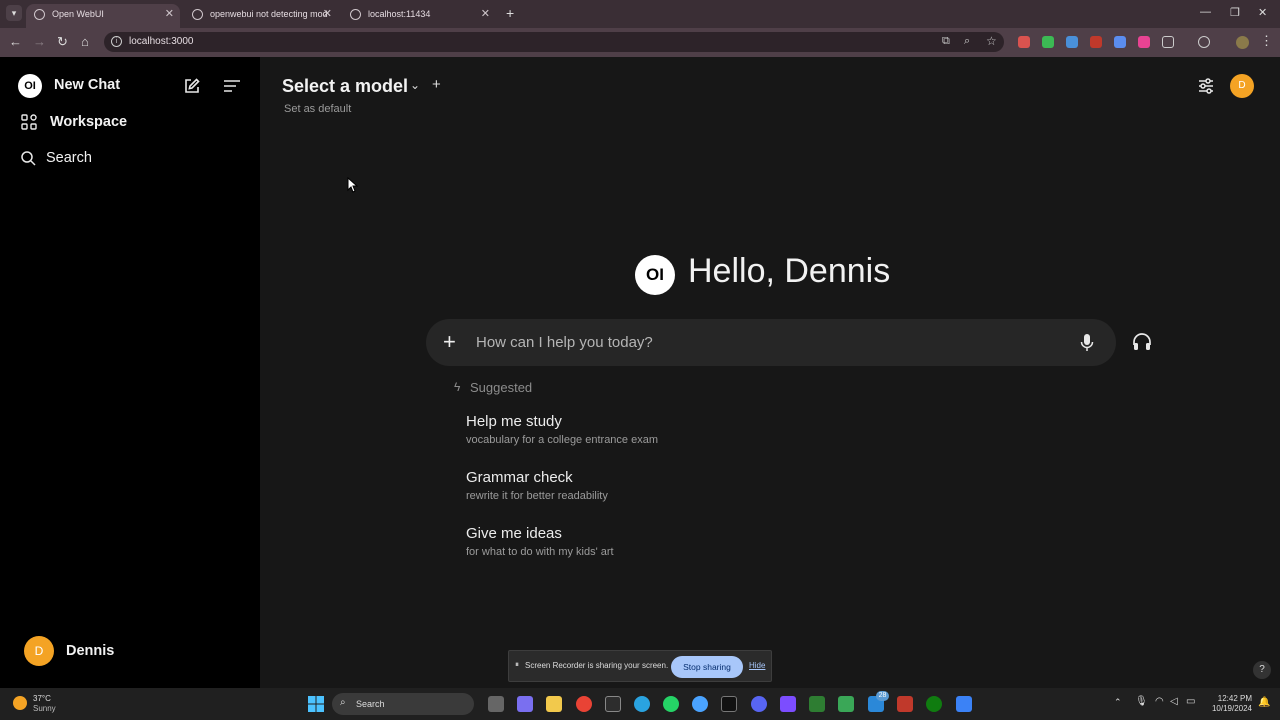 The image size is (1280, 720). What do you see at coordinates (449, 342) in the screenshot?
I see `attach-plus-icon: +` at bounding box center [449, 342].